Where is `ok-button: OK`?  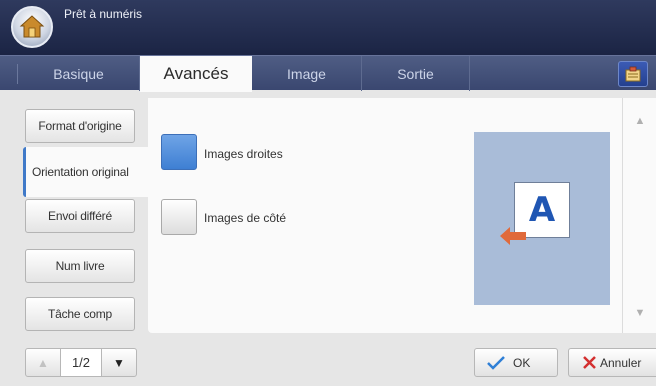 ok-button: OK is located at coordinates (516, 362).